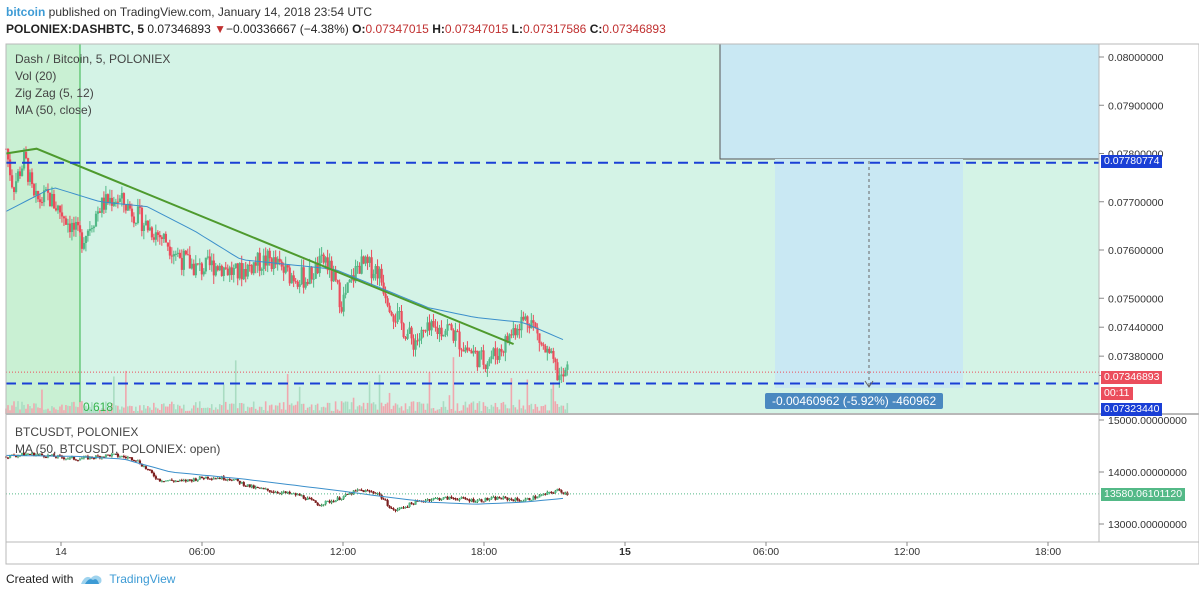 The width and height of the screenshot is (1199, 597). Describe the element at coordinates (854, 401) in the screenshot. I see `measure-label: -0.00460962 (-5.92%) -460962` at that location.